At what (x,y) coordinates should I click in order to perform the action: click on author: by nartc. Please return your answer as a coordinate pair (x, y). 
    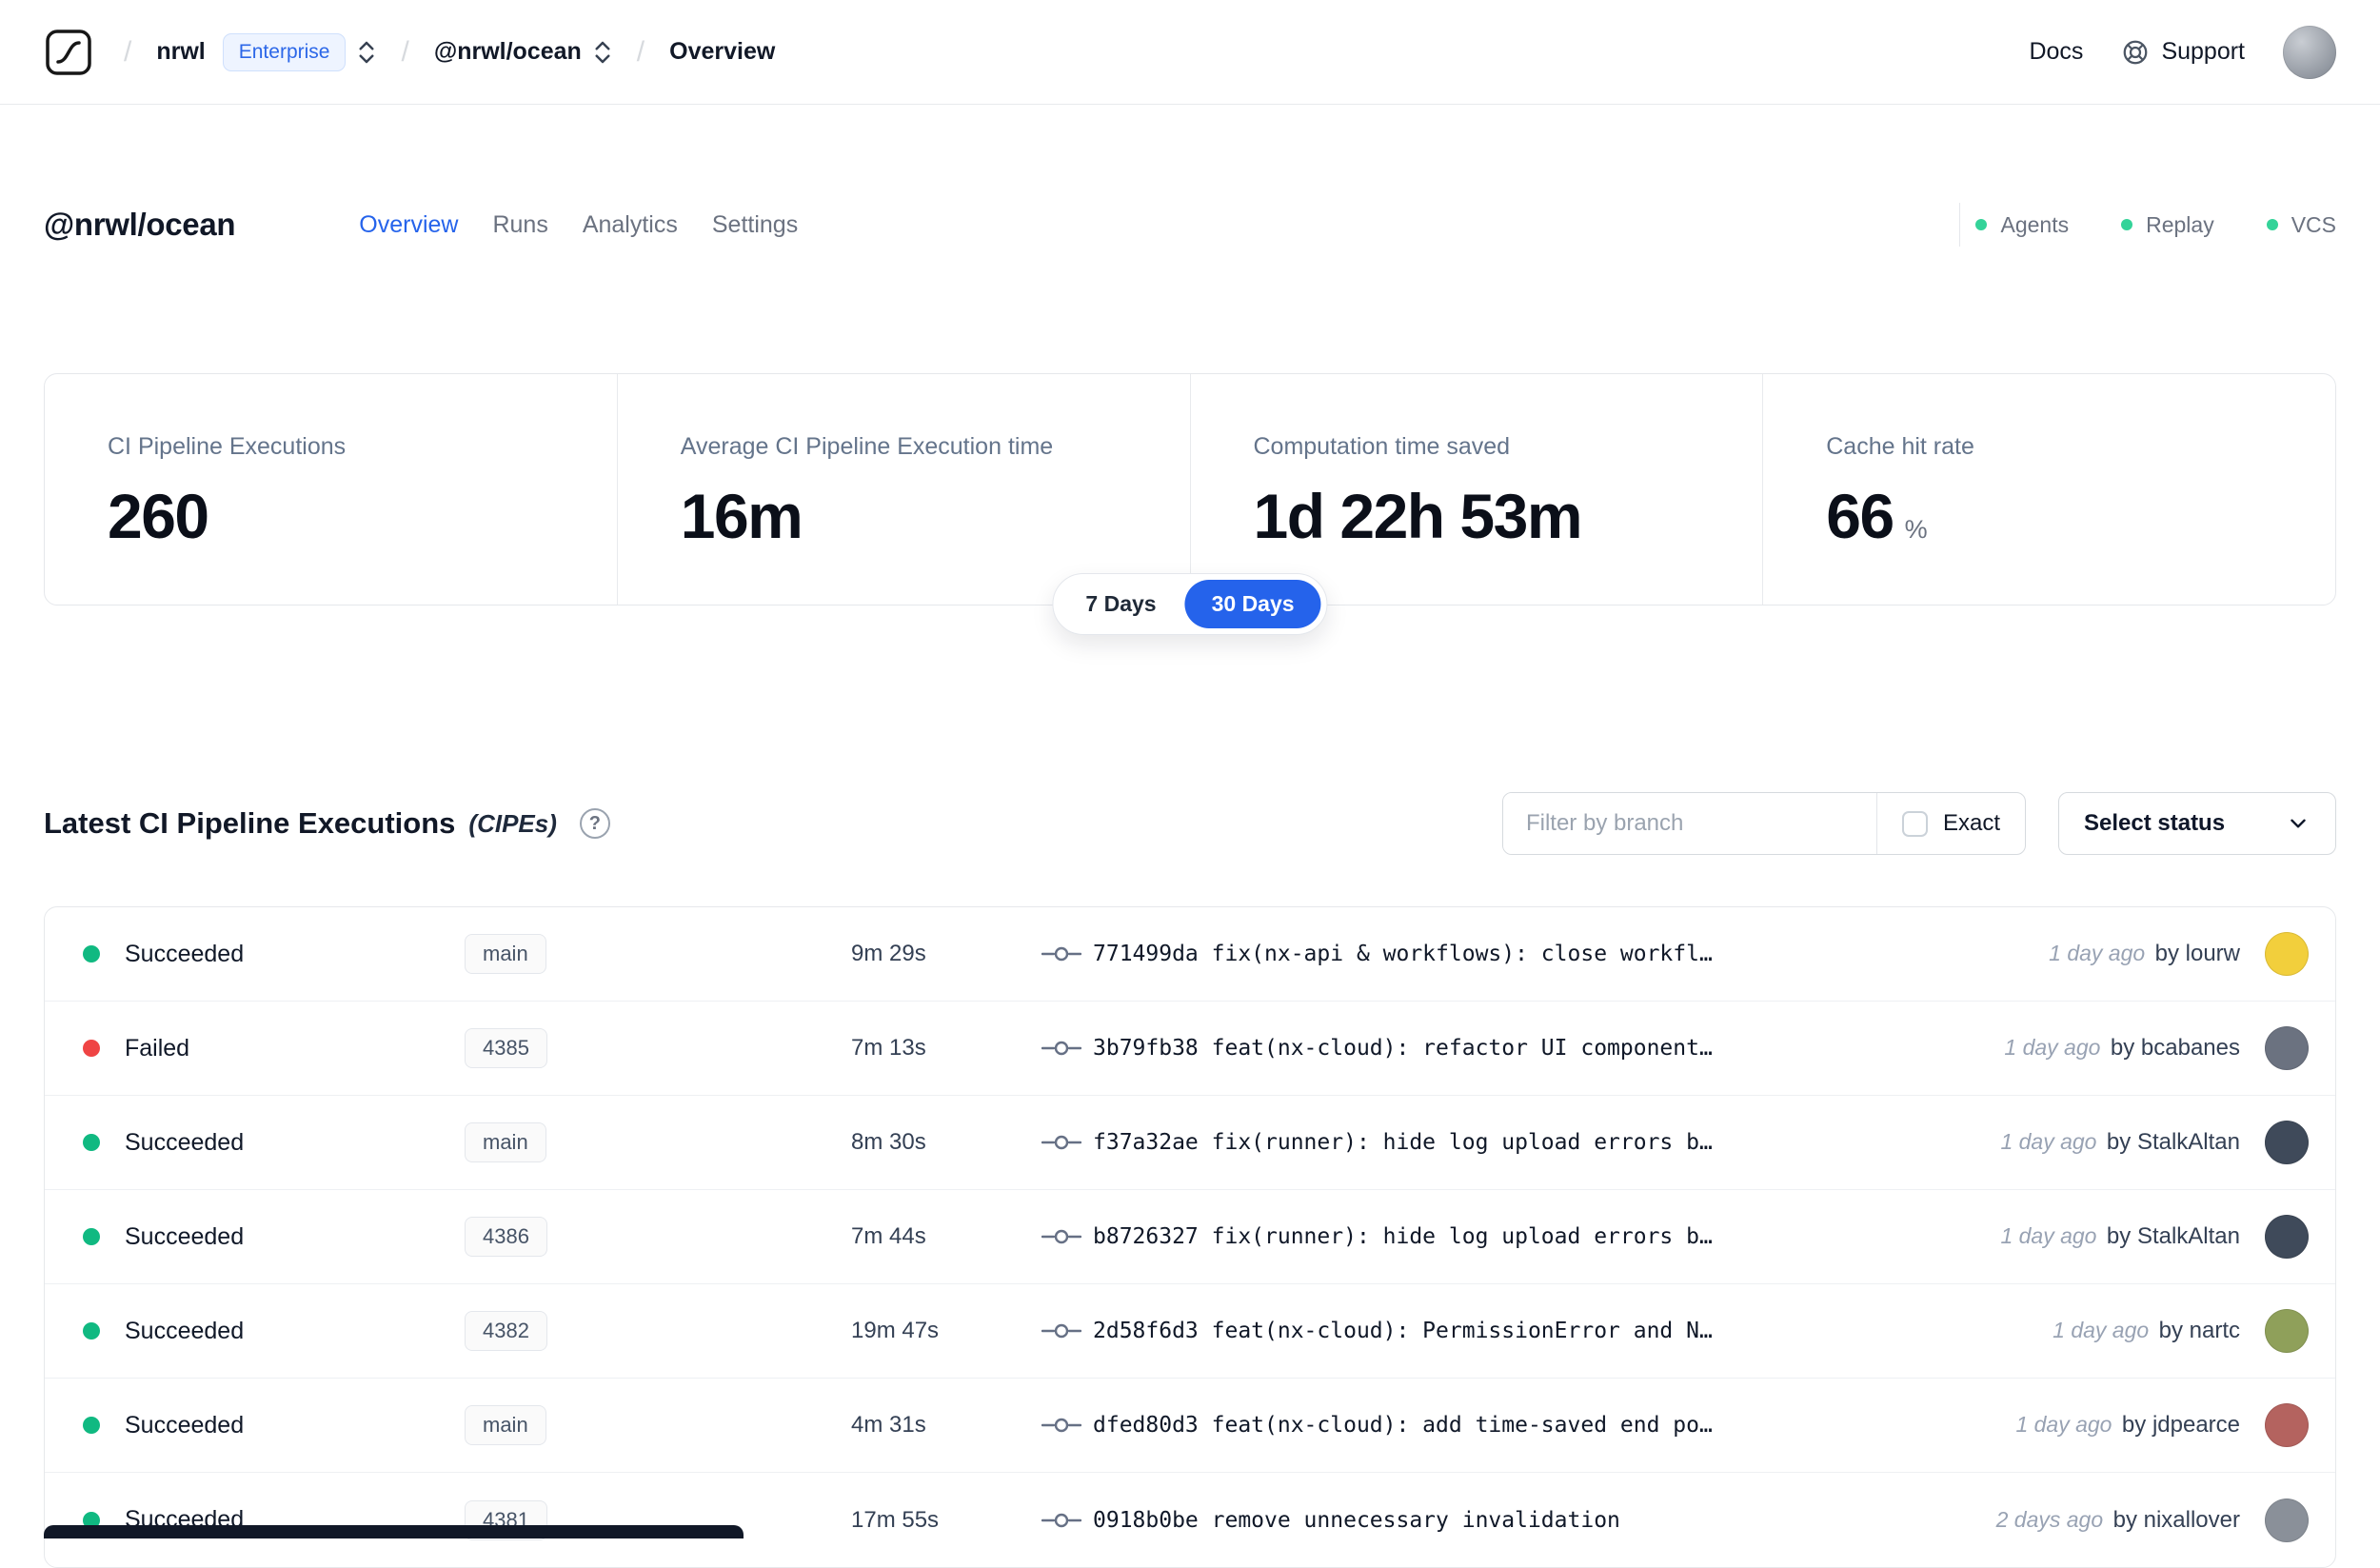
    Looking at the image, I should click on (2199, 1331).